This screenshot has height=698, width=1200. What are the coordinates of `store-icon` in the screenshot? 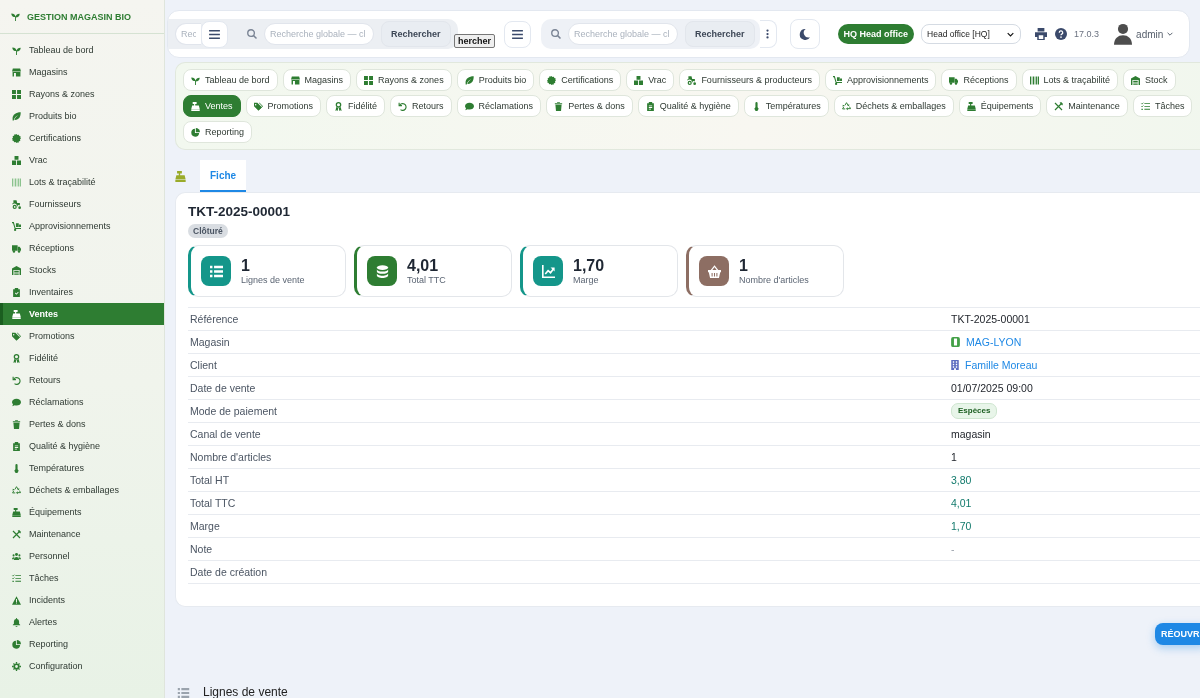 It's located at (295, 80).